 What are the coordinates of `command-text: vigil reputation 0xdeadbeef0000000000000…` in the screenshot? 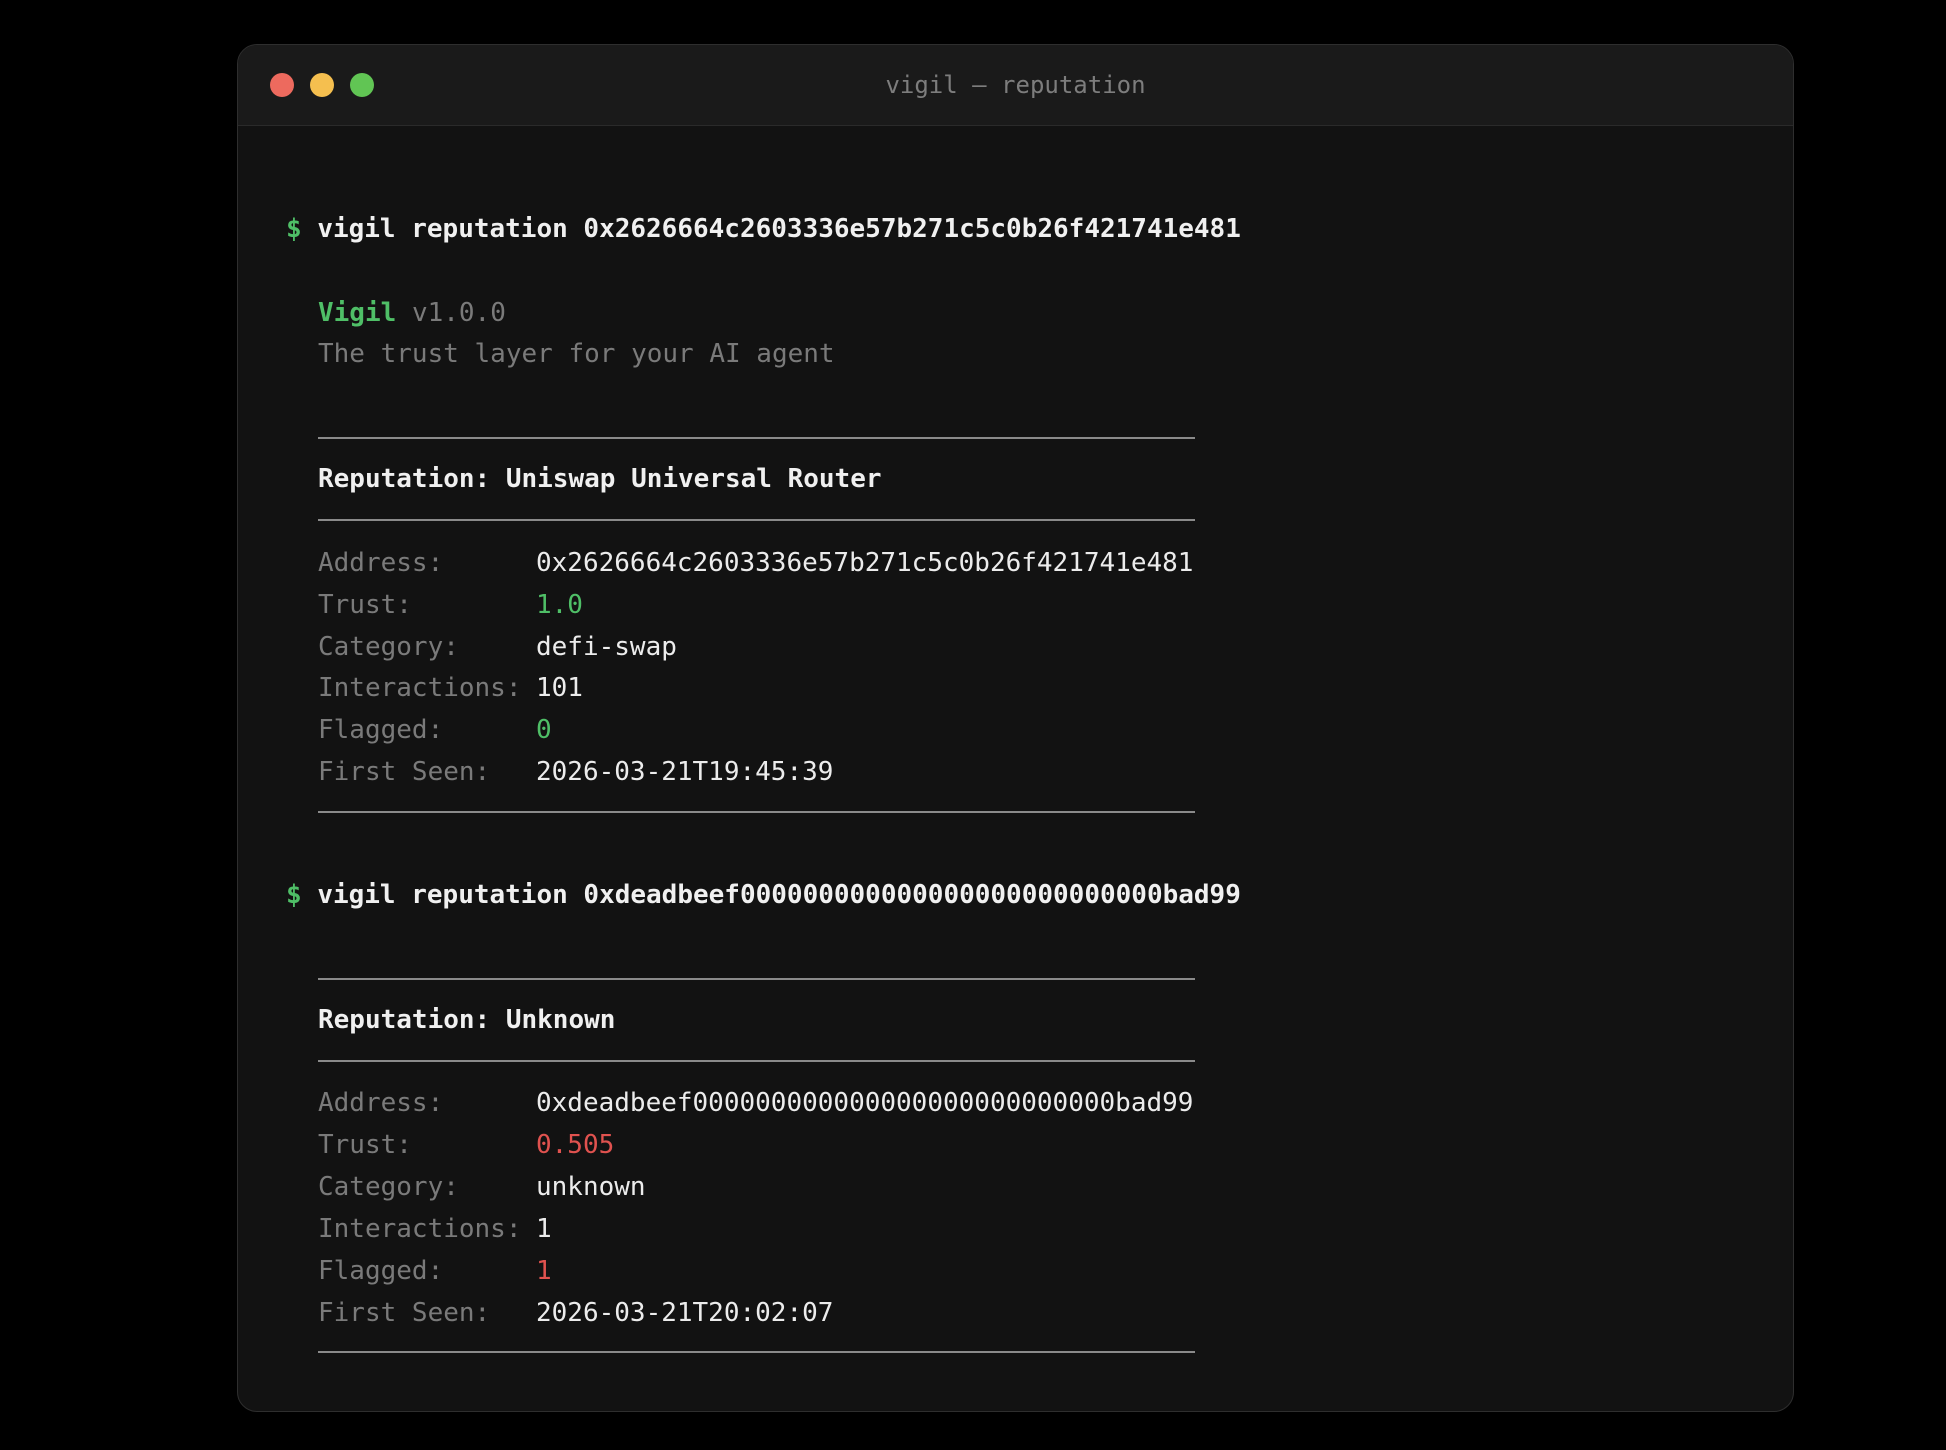 It's located at (779, 895).